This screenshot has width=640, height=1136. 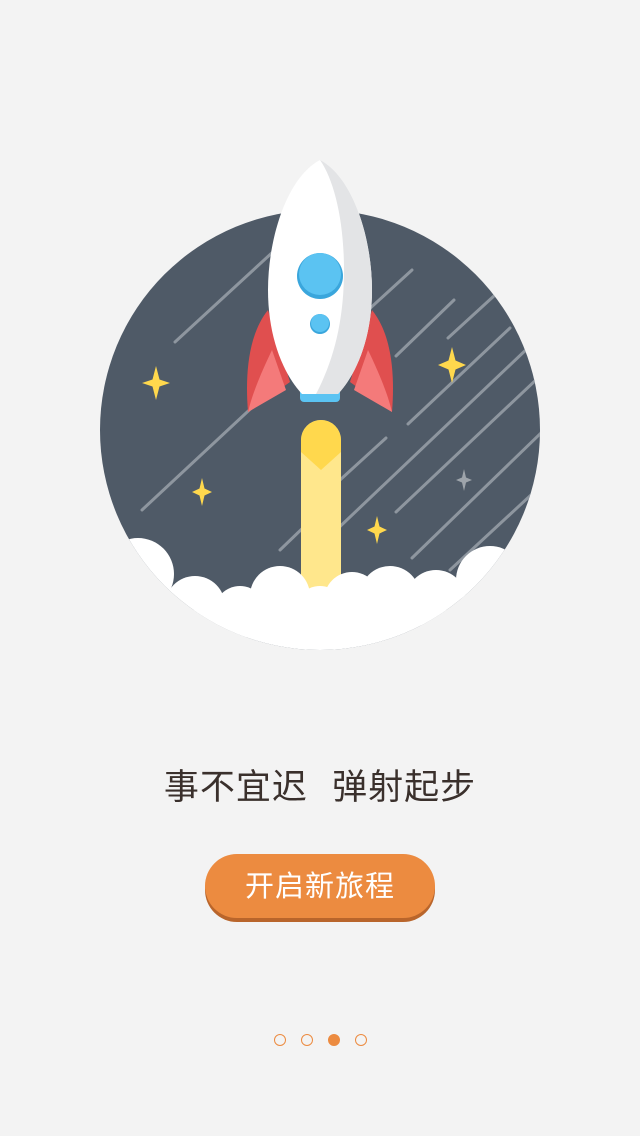 I want to click on page-dot-3-active, so click(x=333, y=1040).